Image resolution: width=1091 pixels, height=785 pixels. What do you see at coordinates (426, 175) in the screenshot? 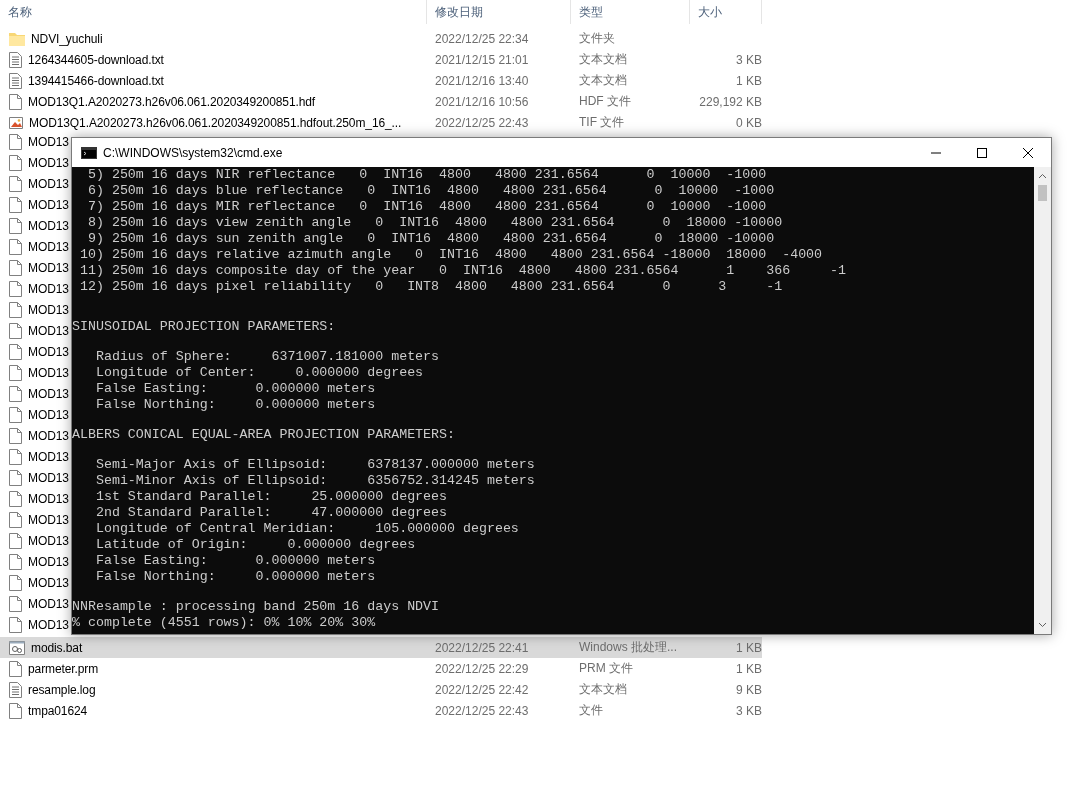
I see `console-line: 5) 250m 16 days NIR reflectance 0 INT16 4800 4800 231.6564 0 10000 -1000` at bounding box center [426, 175].